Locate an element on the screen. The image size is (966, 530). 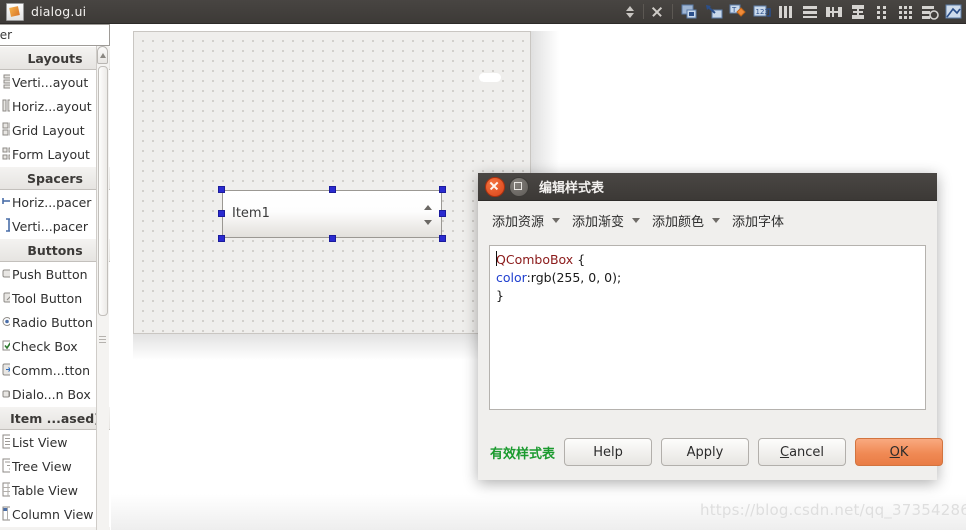
resize-handle-top-right is located at coordinates (442, 189).